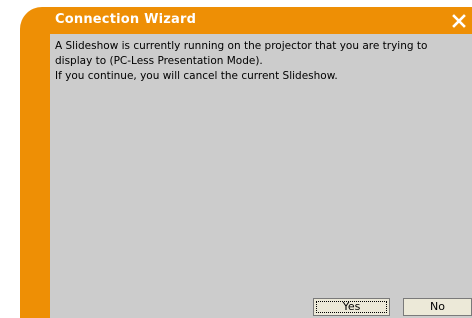  I want to click on title-bar: Connection Wizard, so click(246, 20).